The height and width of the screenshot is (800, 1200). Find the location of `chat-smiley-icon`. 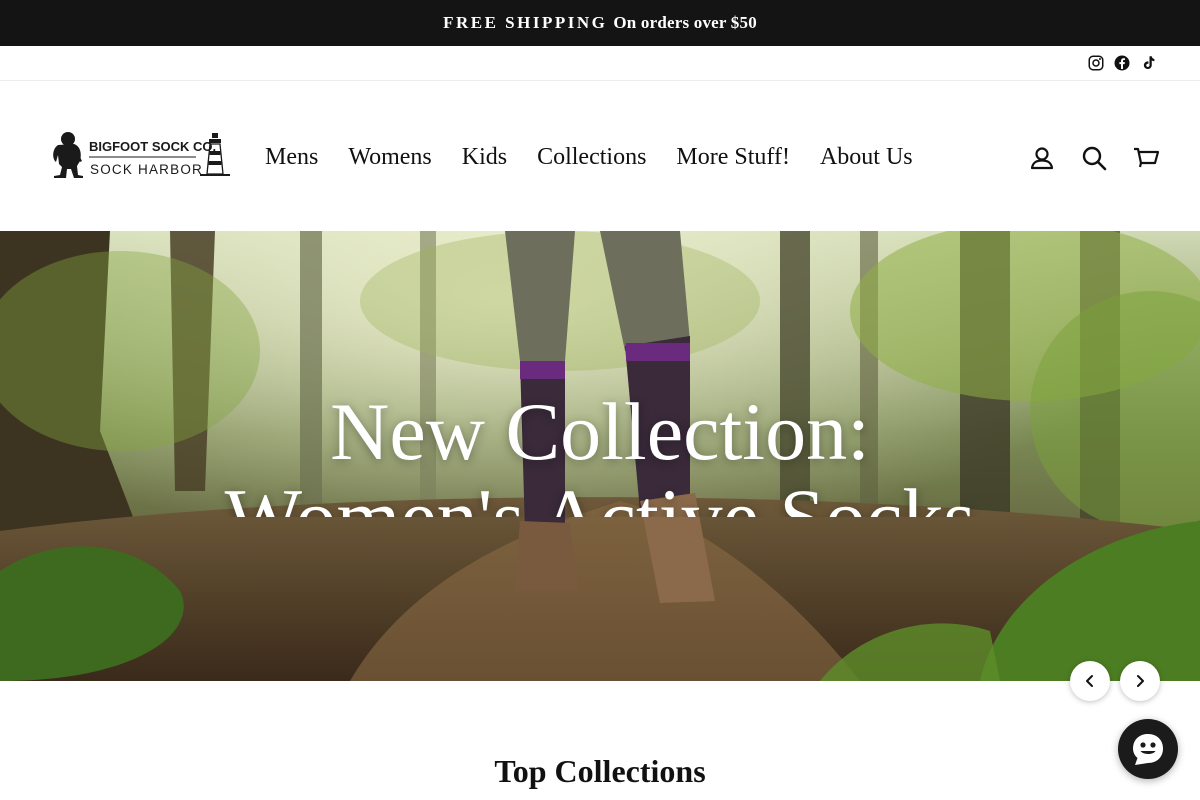

chat-smiley-icon is located at coordinates (1148, 749).